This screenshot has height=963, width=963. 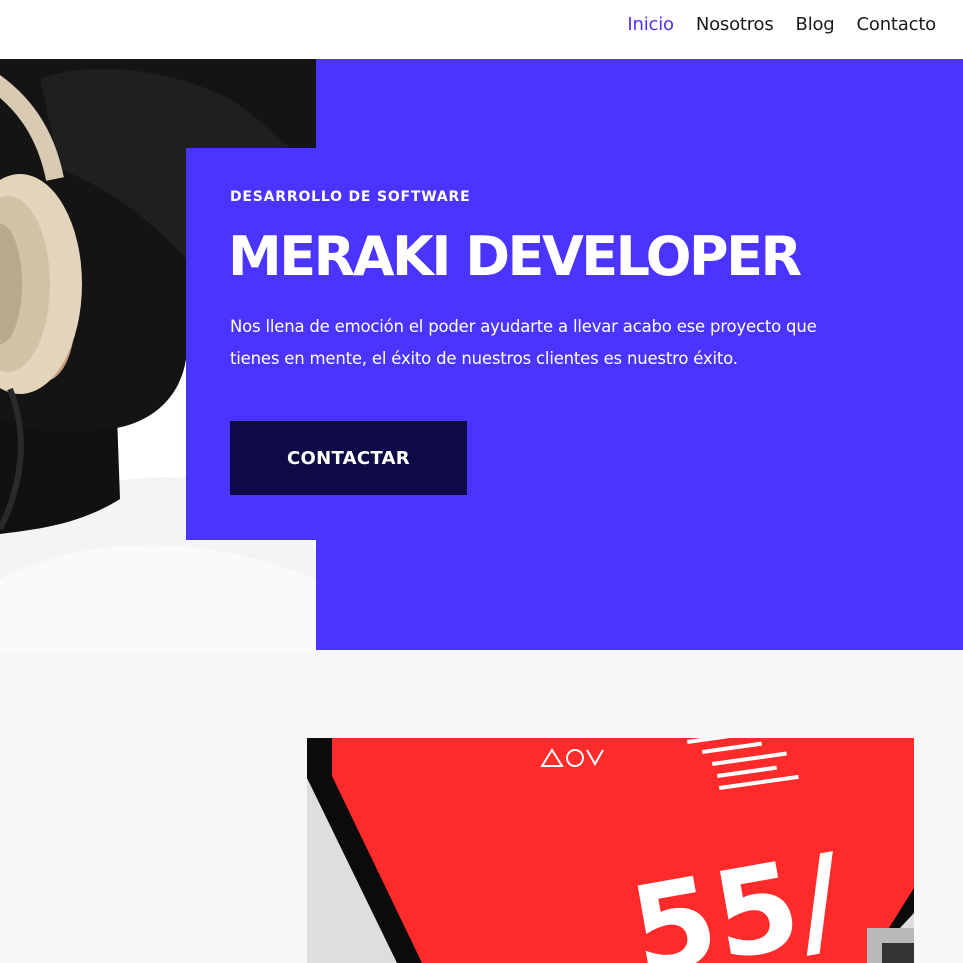 What do you see at coordinates (481, 29) in the screenshot?
I see `site-header: Inicio Nosotros Blog Contacto` at bounding box center [481, 29].